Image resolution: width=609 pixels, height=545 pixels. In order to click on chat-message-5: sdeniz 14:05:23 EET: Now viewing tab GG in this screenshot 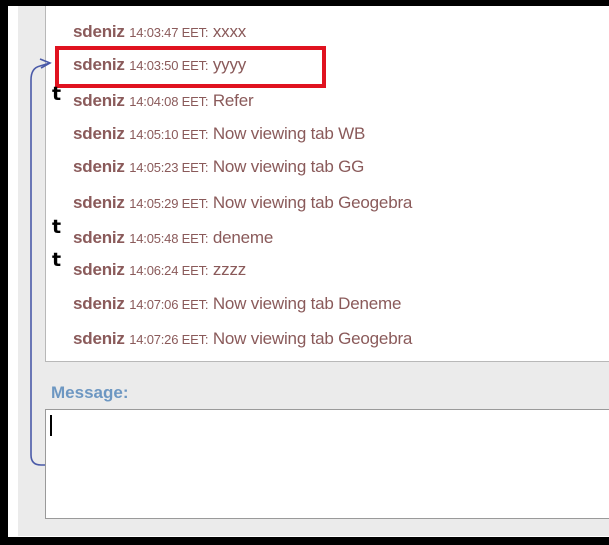, I will do `click(218, 167)`.